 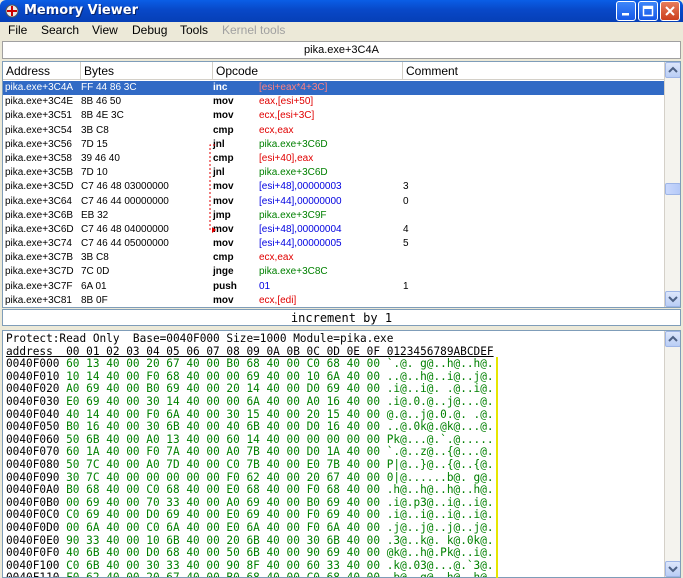 I want to click on row-address: pika.exe+3C54, so click(x=38, y=130).